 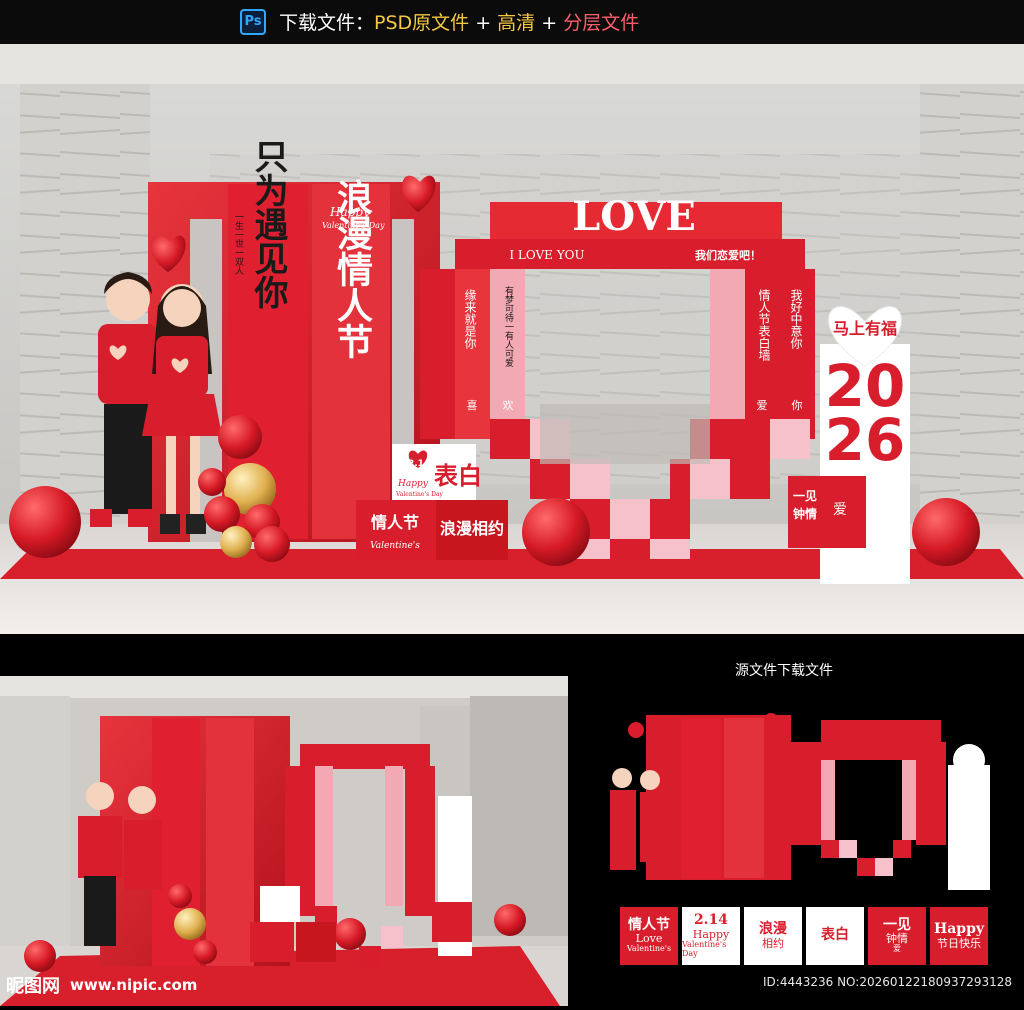 What do you see at coordinates (797, 405) in the screenshot?
I see `ni-char: 你` at bounding box center [797, 405].